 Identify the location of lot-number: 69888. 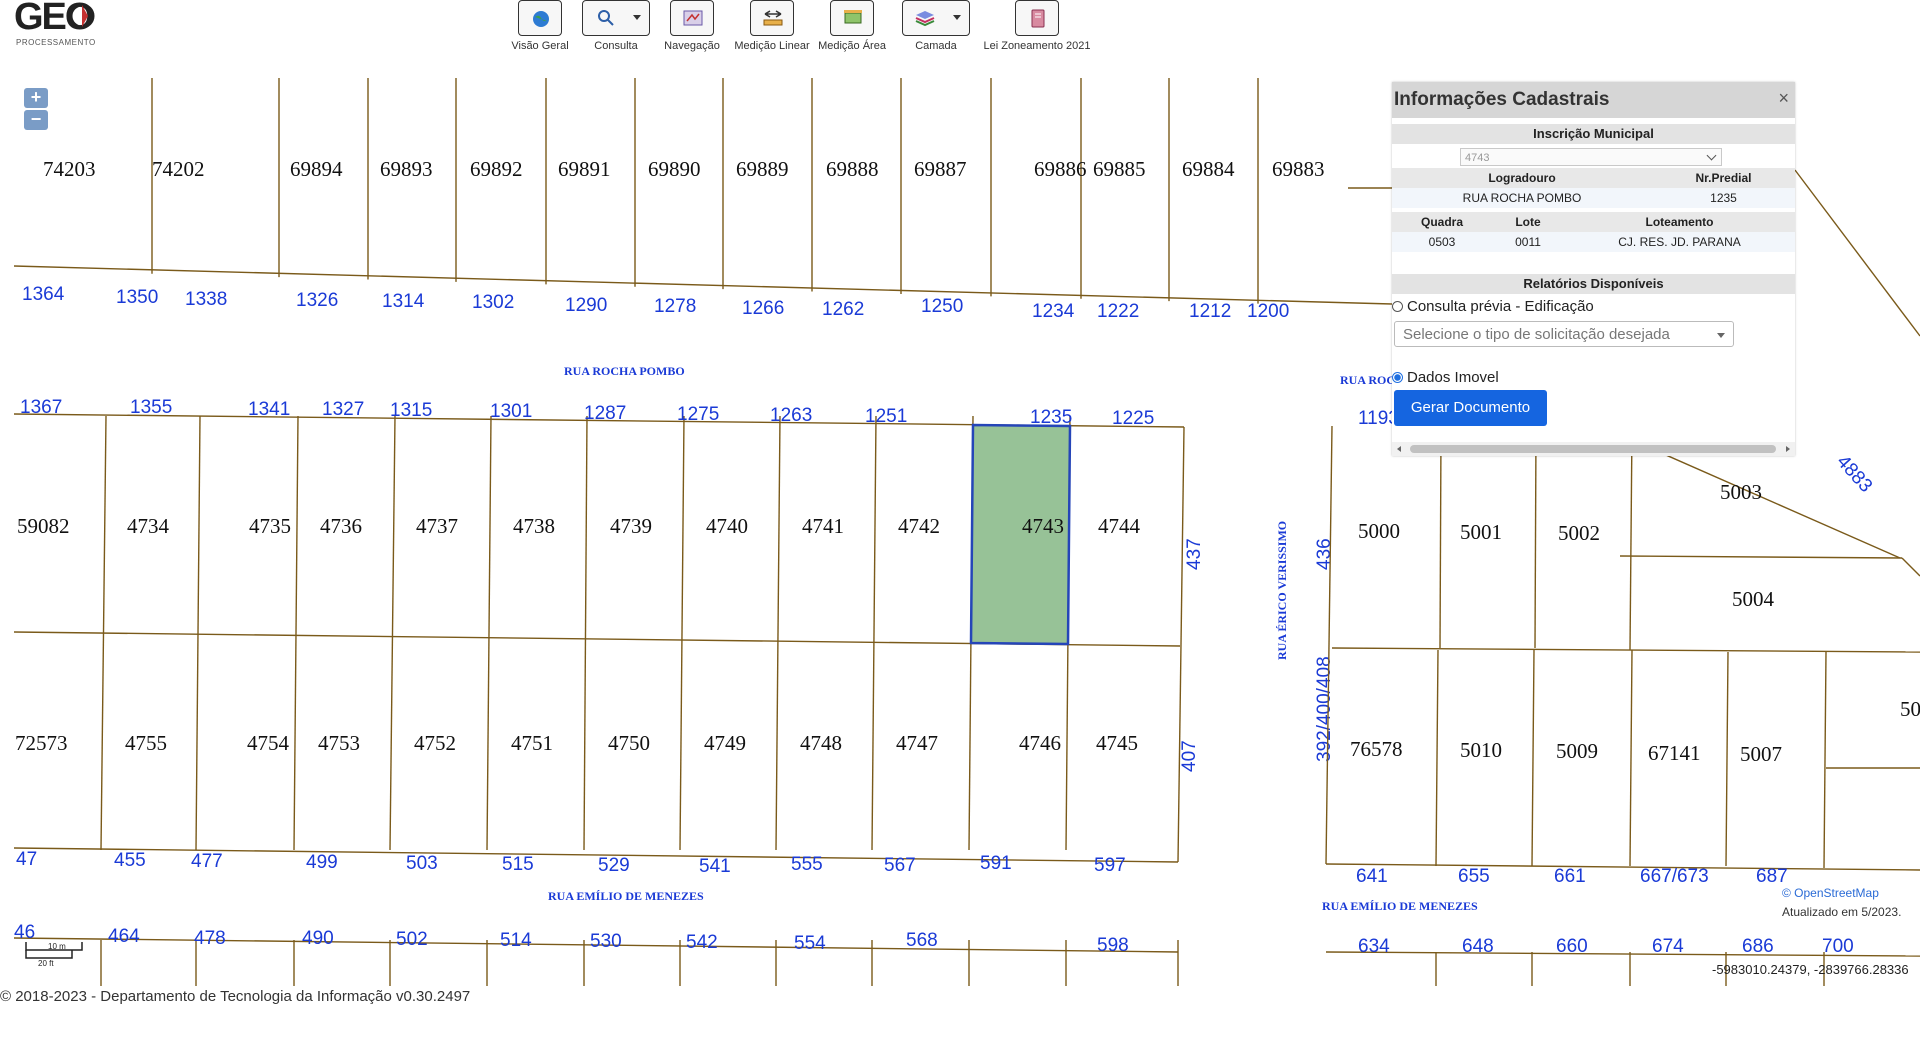
(852, 169).